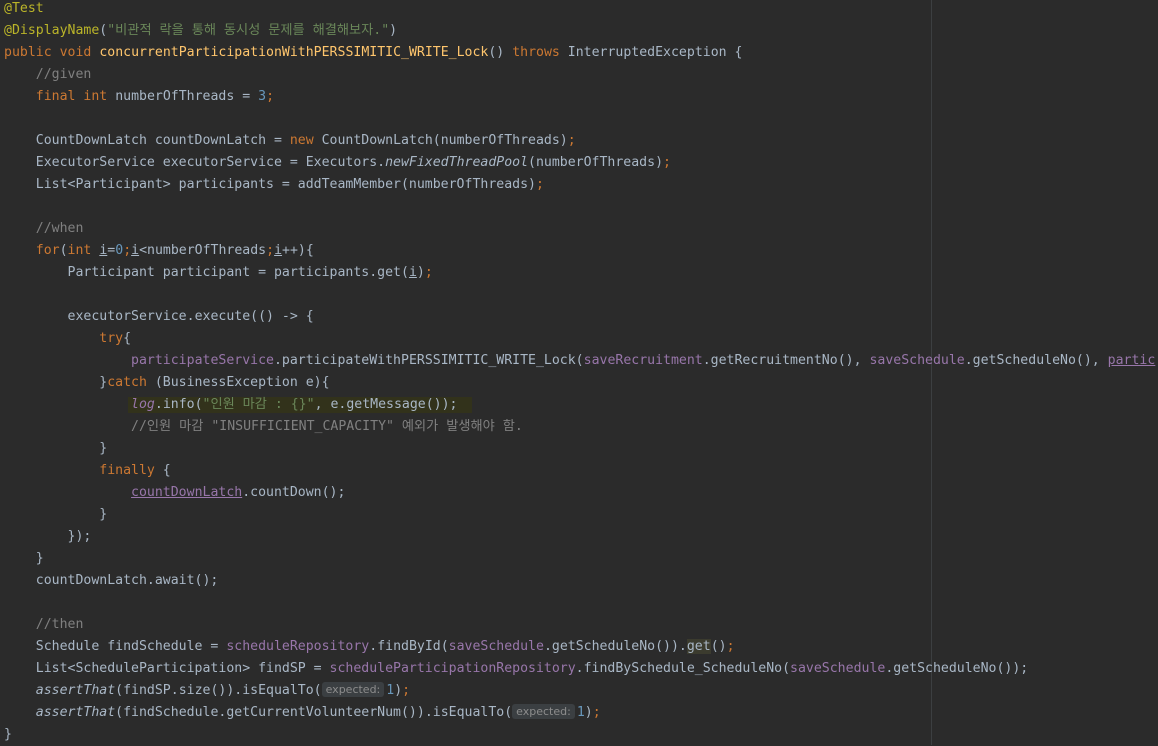 Image resolution: width=1158 pixels, height=746 pixels. What do you see at coordinates (55, 449) in the screenshot?
I see `code-line-21: }` at bounding box center [55, 449].